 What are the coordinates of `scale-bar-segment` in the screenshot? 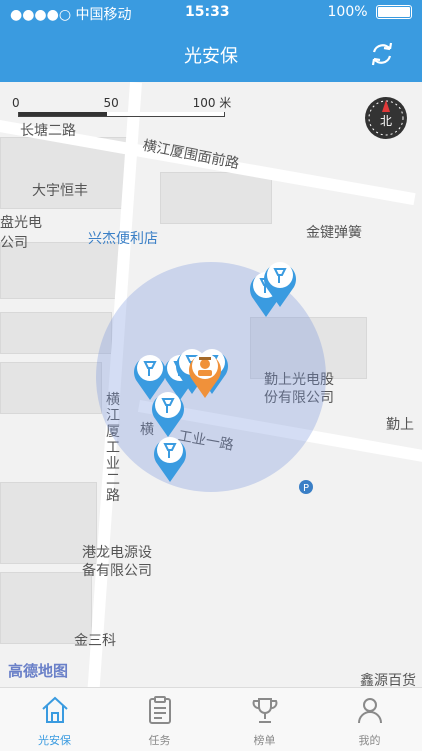 It's located at (63, 114).